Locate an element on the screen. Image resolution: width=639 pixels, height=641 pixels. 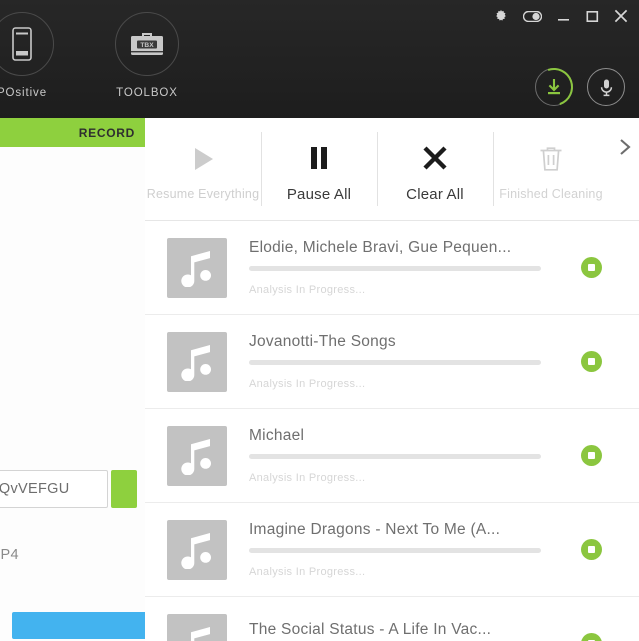
nav-label-toolbox: TOOLBOX is located at coordinates (147, 93).